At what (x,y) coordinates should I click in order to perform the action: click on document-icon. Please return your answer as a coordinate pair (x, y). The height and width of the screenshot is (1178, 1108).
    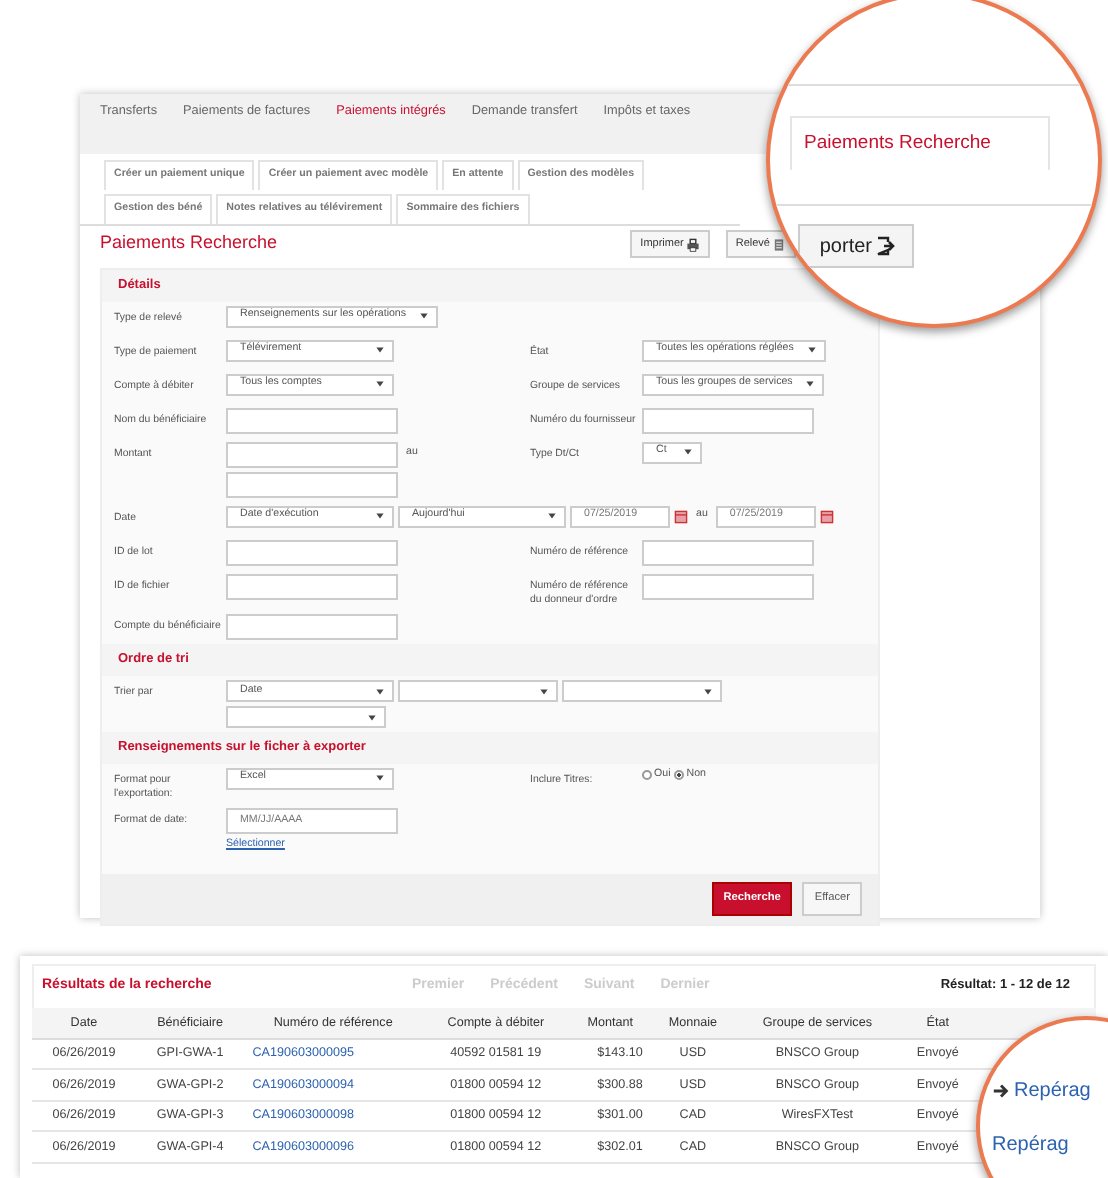
    Looking at the image, I should click on (779, 244).